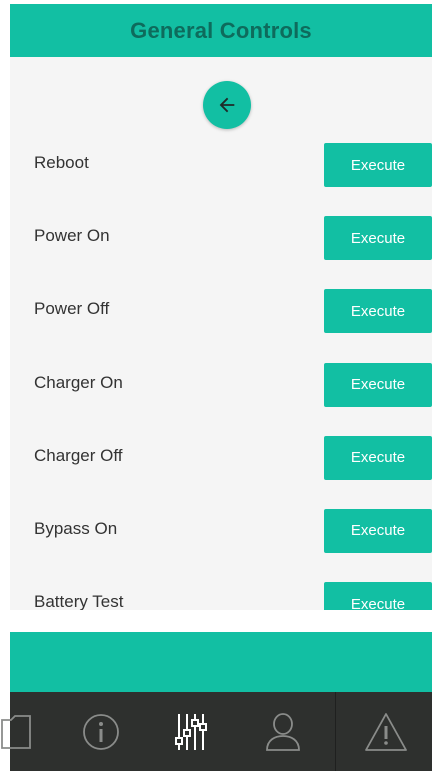 The height and width of the screenshot is (771, 432). I want to click on nav-item-info, so click(101, 731).